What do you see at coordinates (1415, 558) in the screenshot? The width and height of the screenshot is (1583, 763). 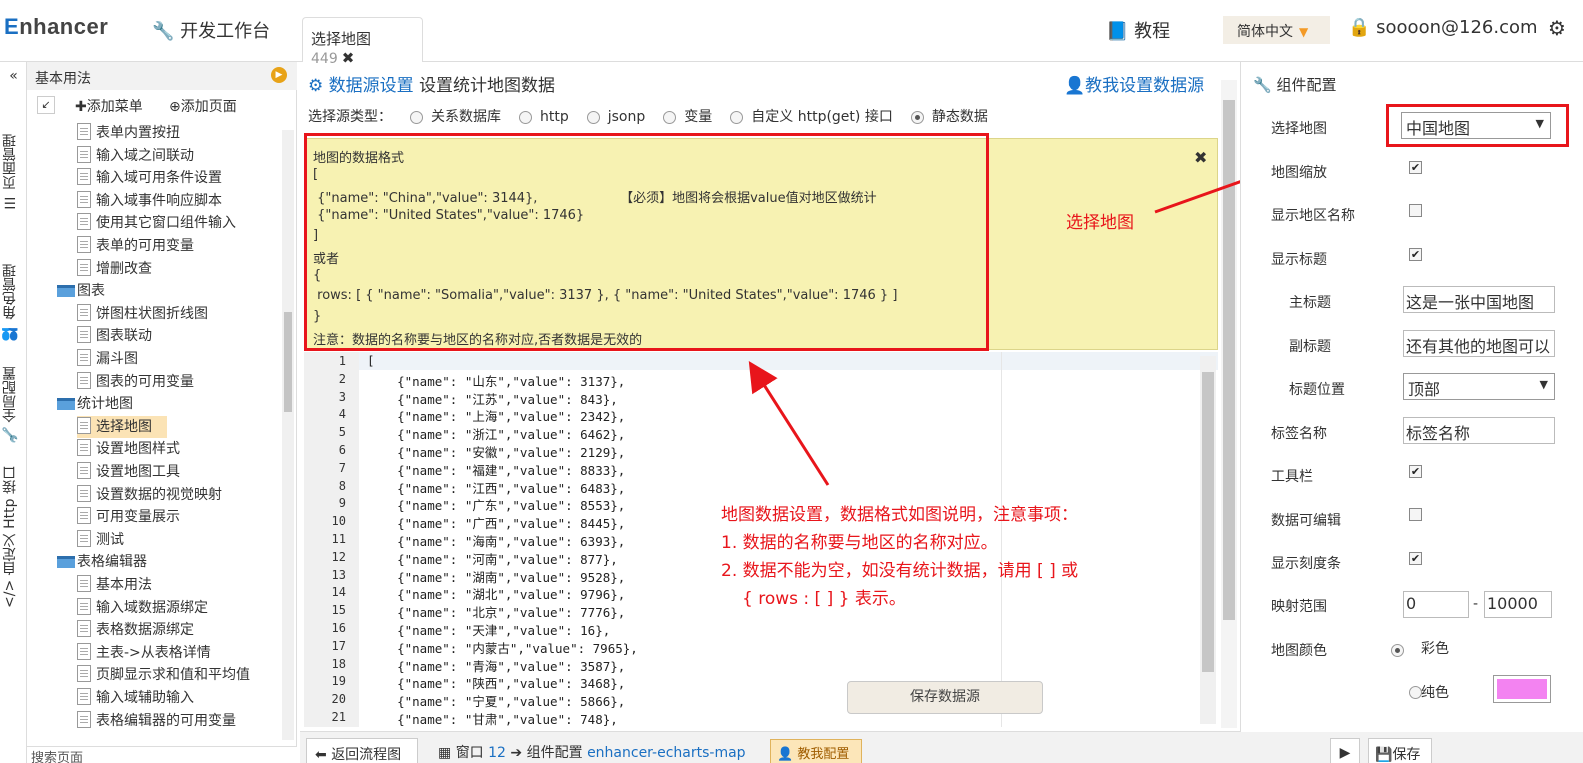 I see `show-scale-checkbox: ✔` at bounding box center [1415, 558].